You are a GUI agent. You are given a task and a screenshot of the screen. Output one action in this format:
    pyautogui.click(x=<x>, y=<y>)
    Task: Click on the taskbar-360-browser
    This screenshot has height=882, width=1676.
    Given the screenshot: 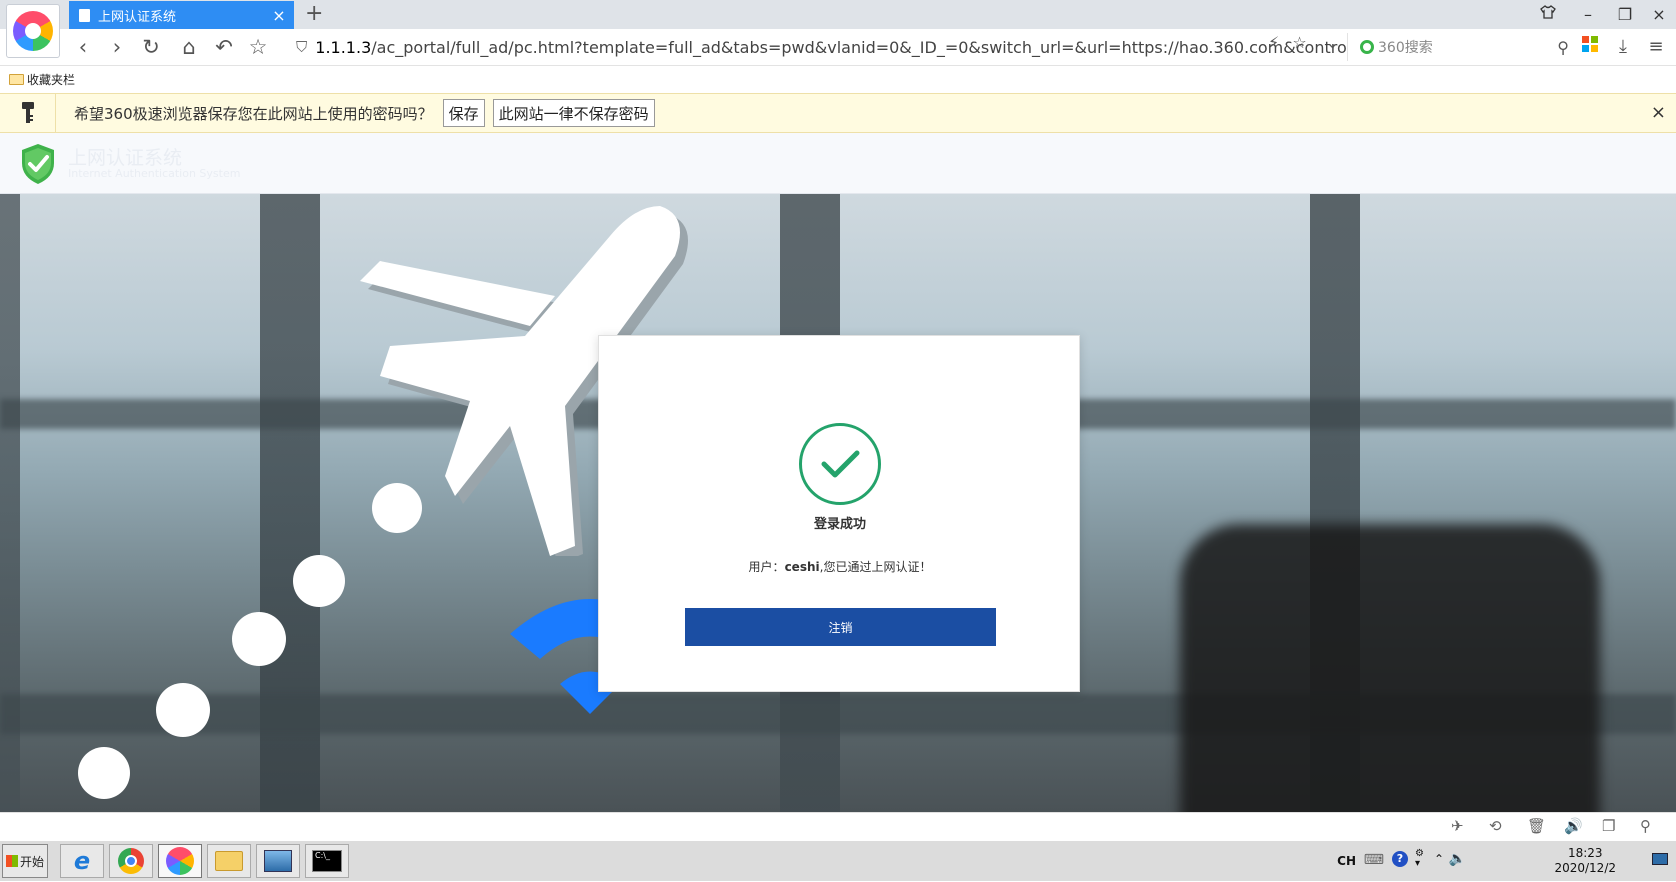 What is the action you would take?
    pyautogui.click(x=180, y=861)
    